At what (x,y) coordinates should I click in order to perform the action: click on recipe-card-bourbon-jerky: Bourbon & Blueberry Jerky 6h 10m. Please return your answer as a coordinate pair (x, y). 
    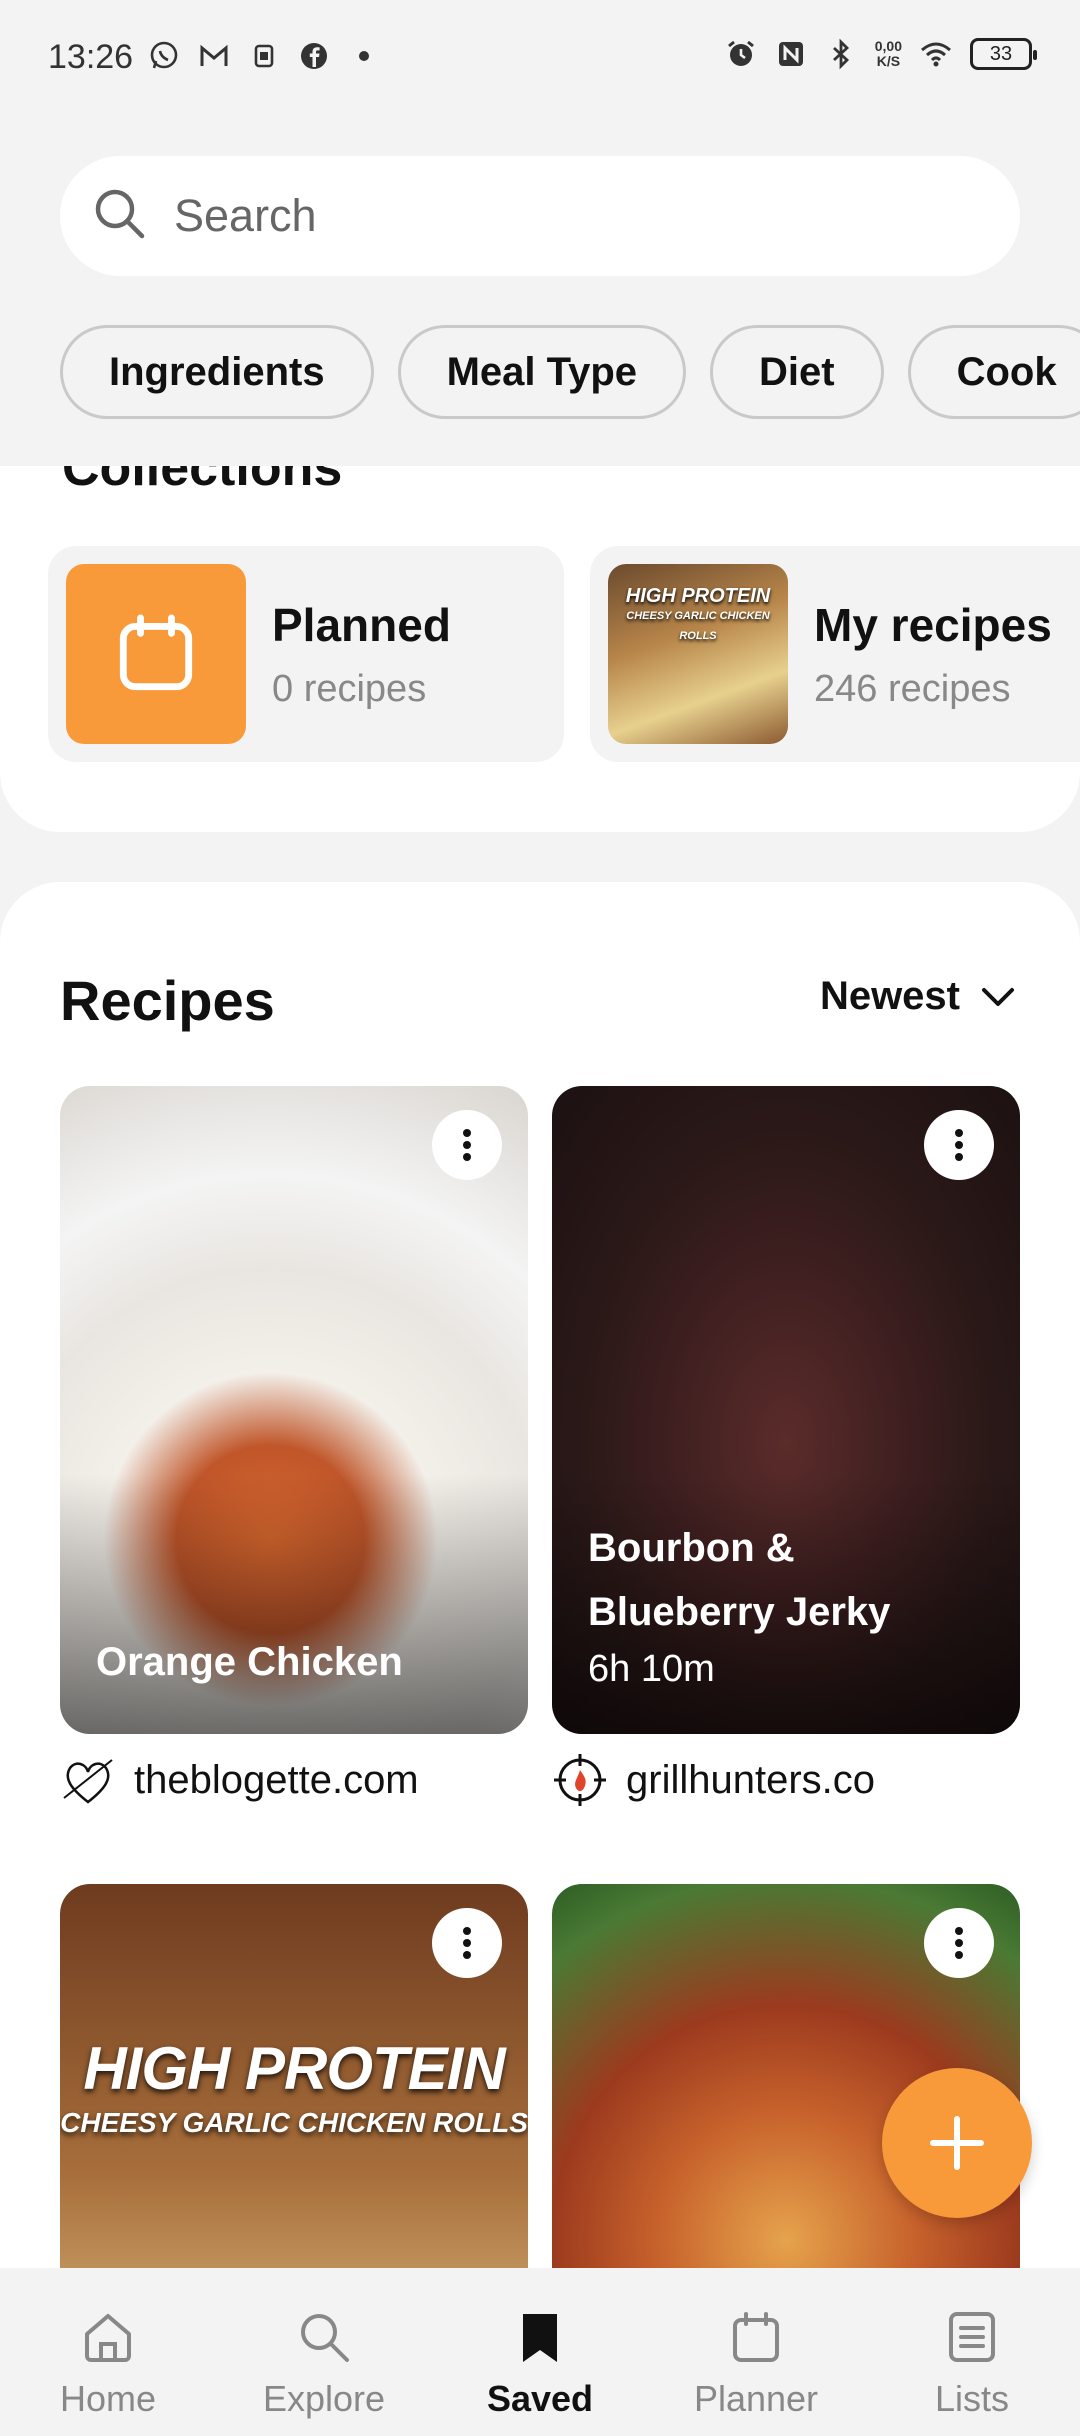
    Looking at the image, I should click on (786, 1410).